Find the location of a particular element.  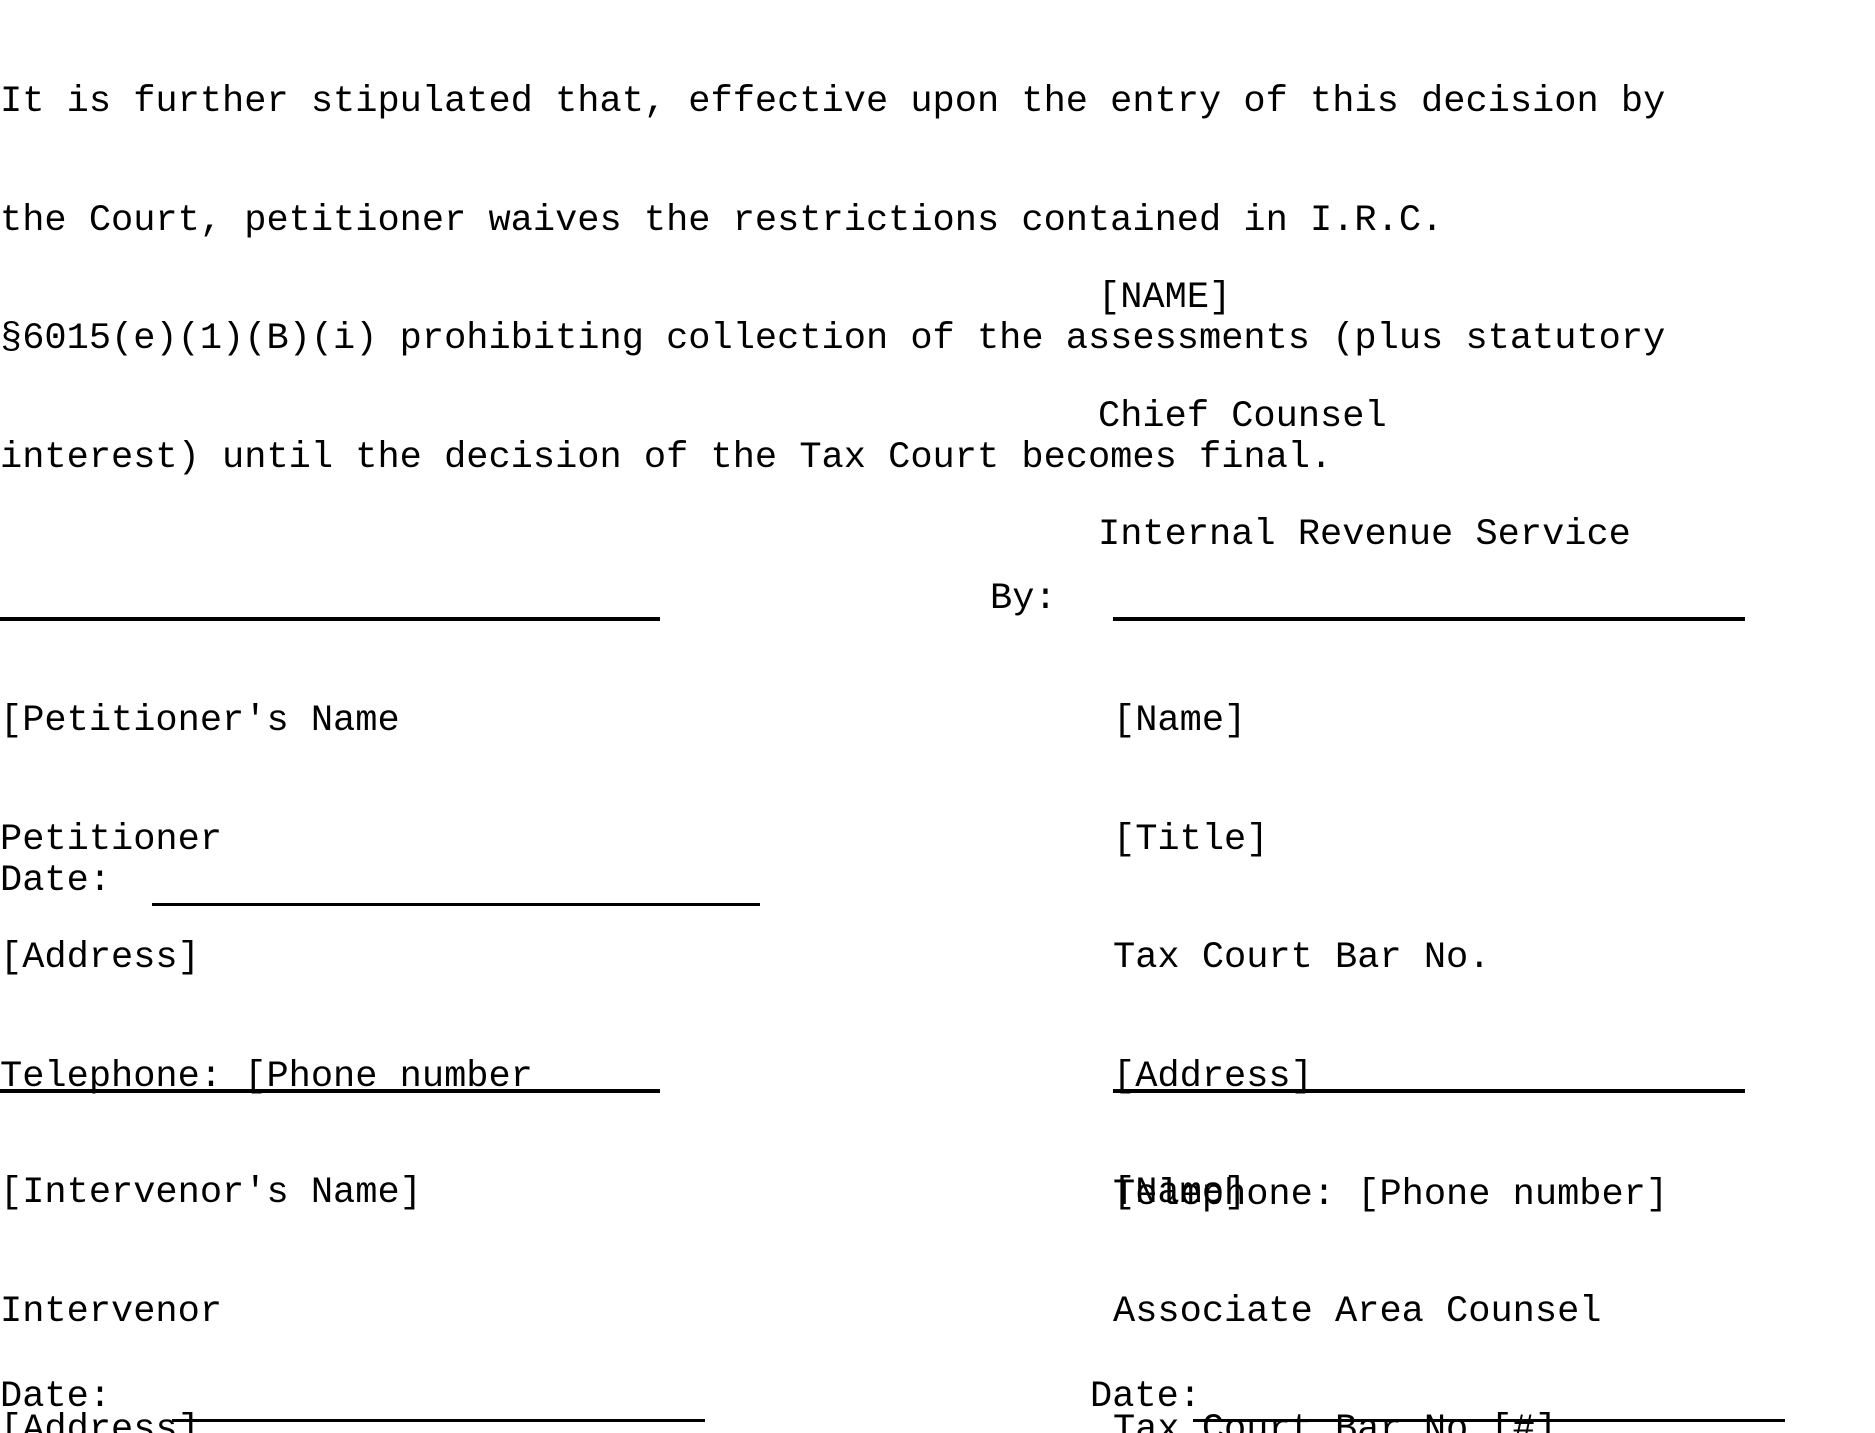

by-label: By: is located at coordinates (1023, 599).